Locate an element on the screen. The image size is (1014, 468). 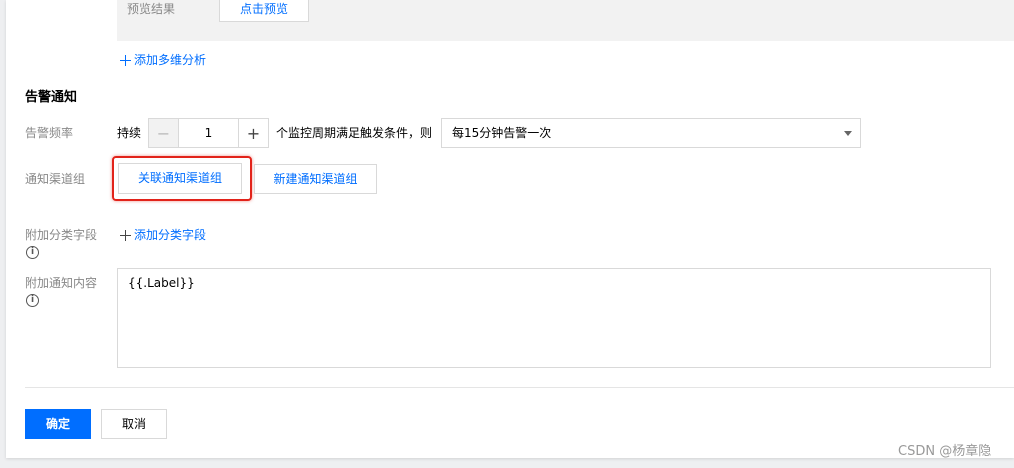
extra-field-label: 附加分类字段 is located at coordinates (61, 235).